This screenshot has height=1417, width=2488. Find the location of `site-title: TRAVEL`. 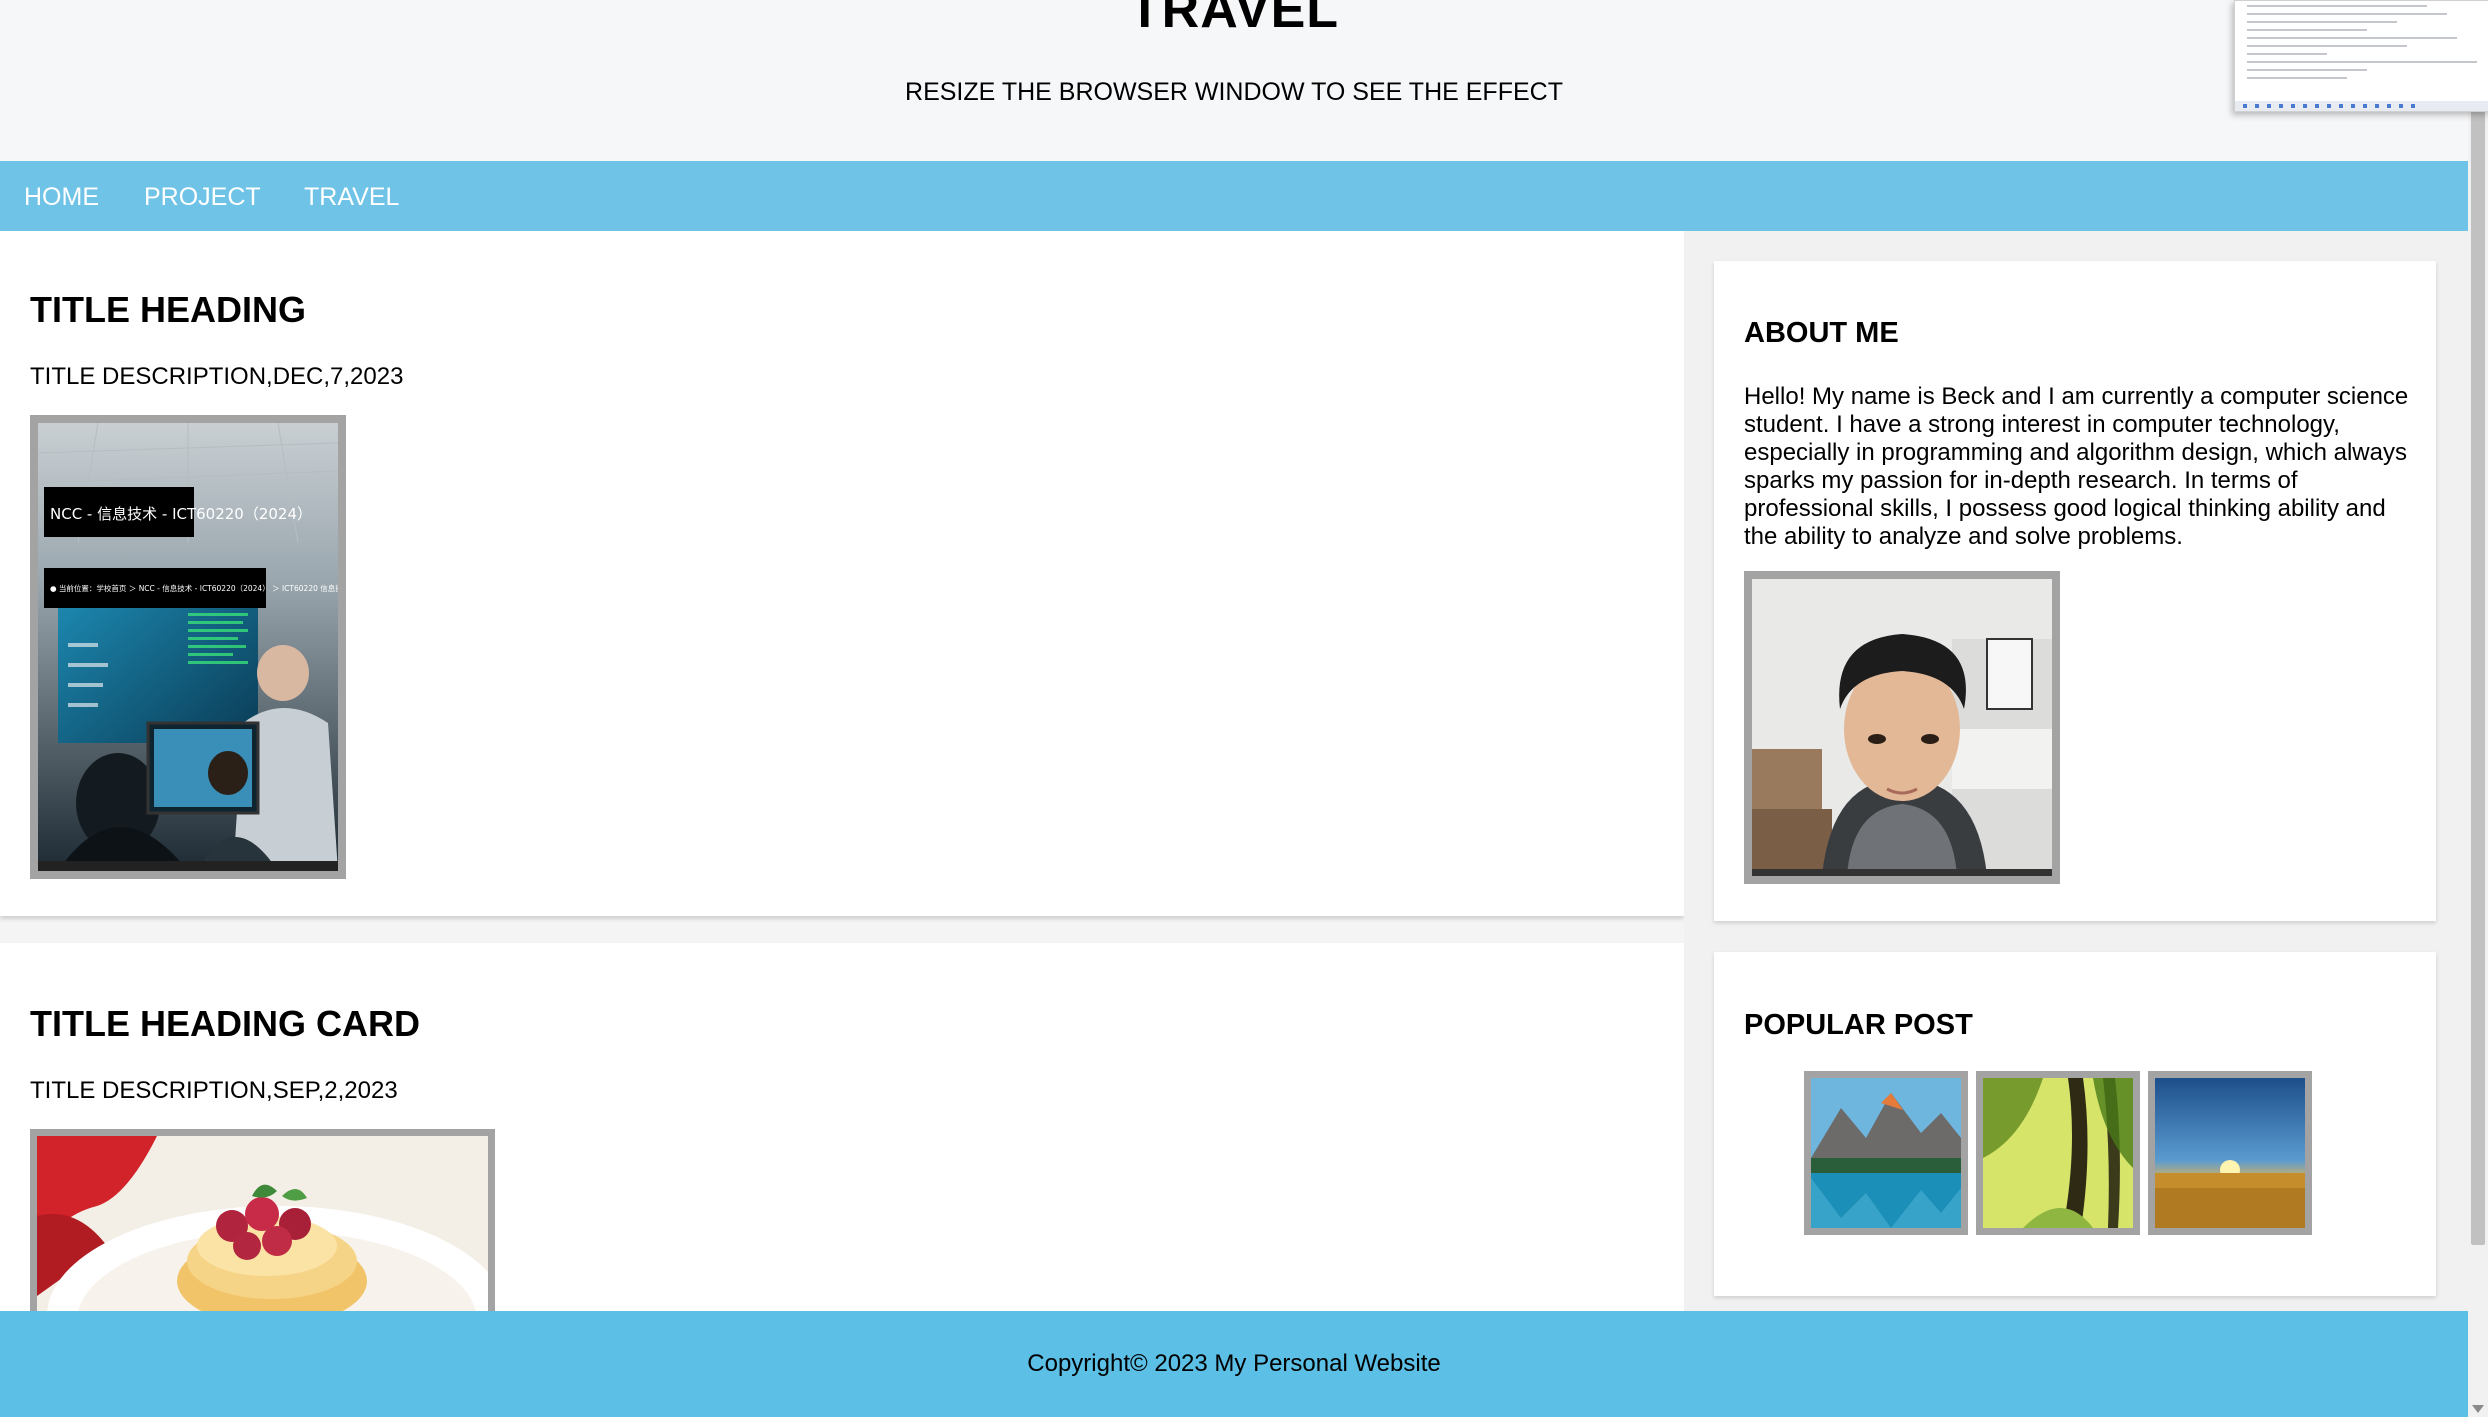

site-title: TRAVEL is located at coordinates (1234, 19).